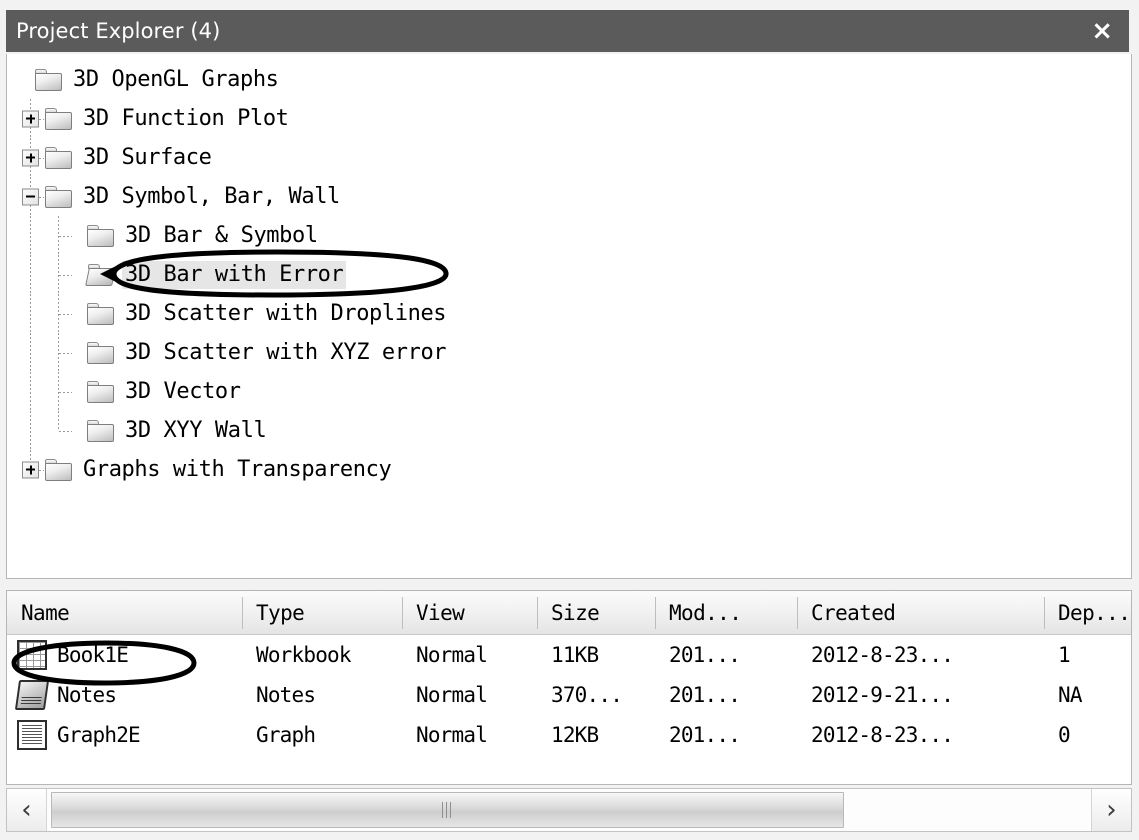 Image resolution: width=1139 pixels, height=840 pixels. I want to click on tree-item-graphs-with-transparency: Graphs with Transparency, so click(574, 469).